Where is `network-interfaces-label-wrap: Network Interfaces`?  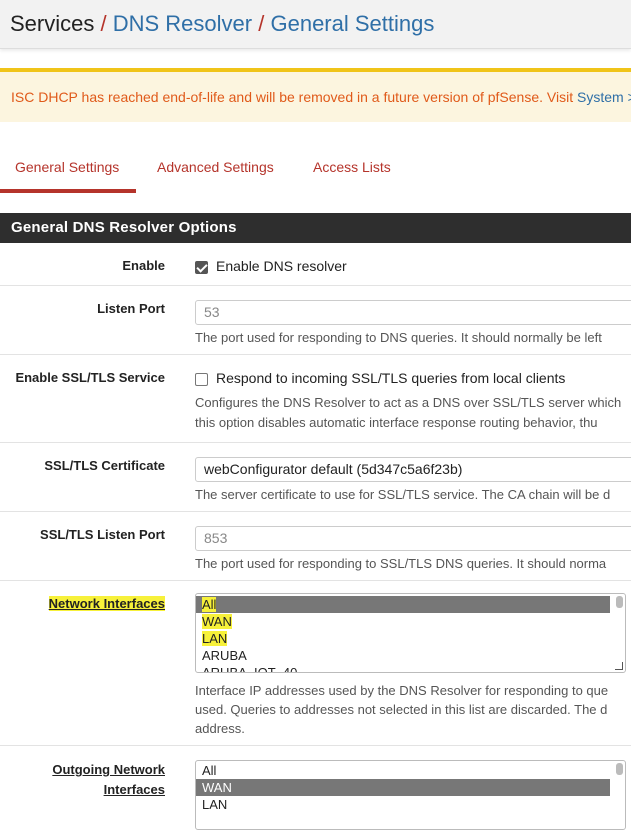
network-interfaces-label-wrap: Network Interfaces is located at coordinates (106, 604).